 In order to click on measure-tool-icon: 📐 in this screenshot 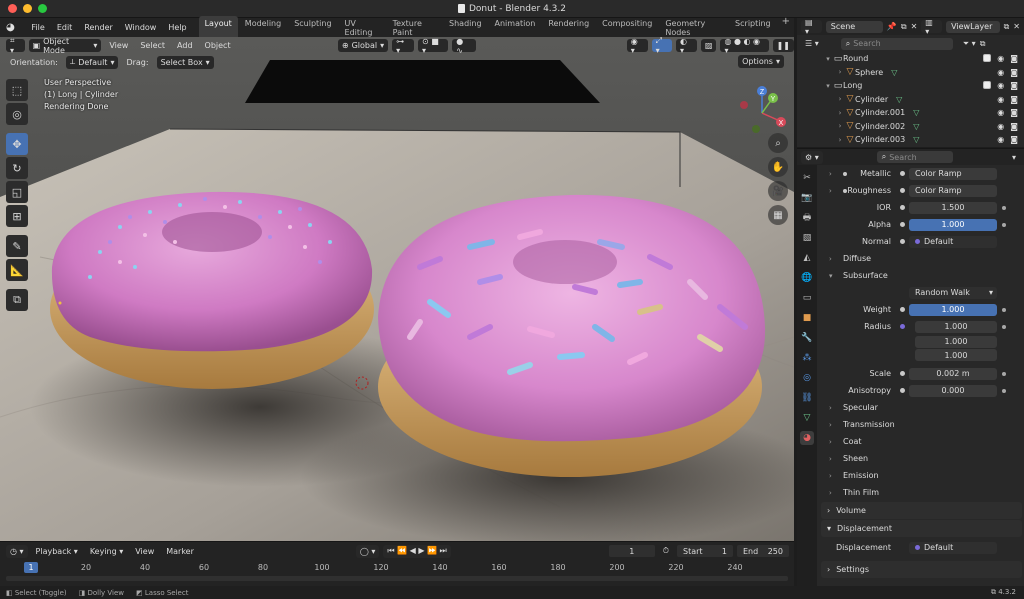, I will do `click(17, 270)`.